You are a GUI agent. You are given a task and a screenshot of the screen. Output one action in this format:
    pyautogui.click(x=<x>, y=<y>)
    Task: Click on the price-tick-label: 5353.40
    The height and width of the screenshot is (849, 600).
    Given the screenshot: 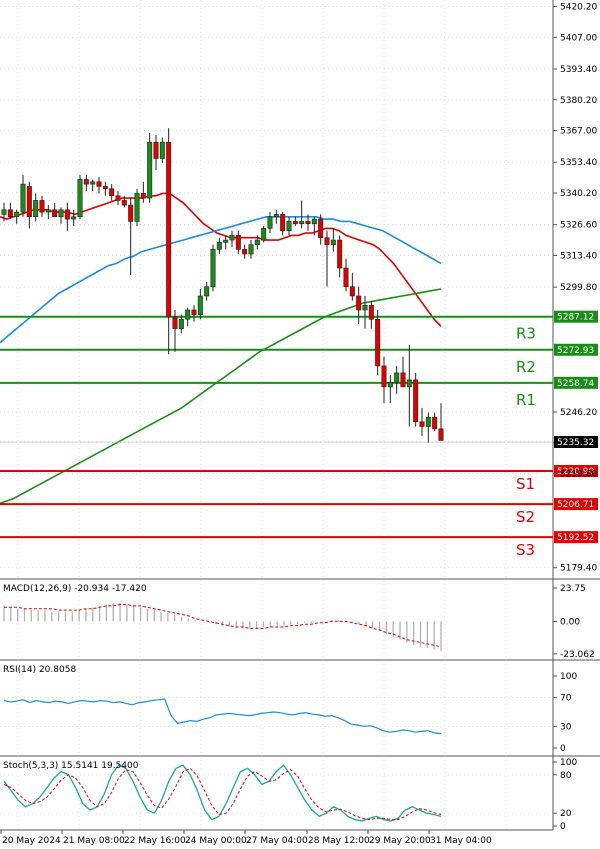 What is the action you would take?
    pyautogui.click(x=578, y=163)
    